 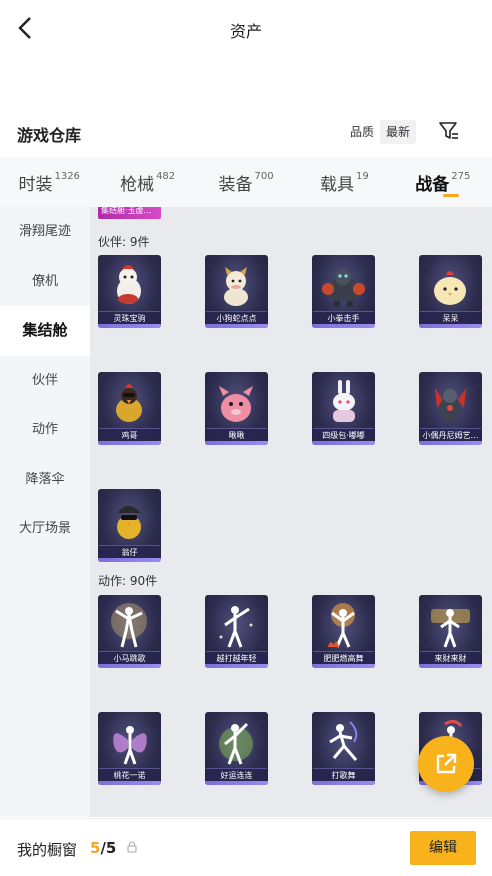 I want to click on tab-count: 19, so click(x=362, y=176).